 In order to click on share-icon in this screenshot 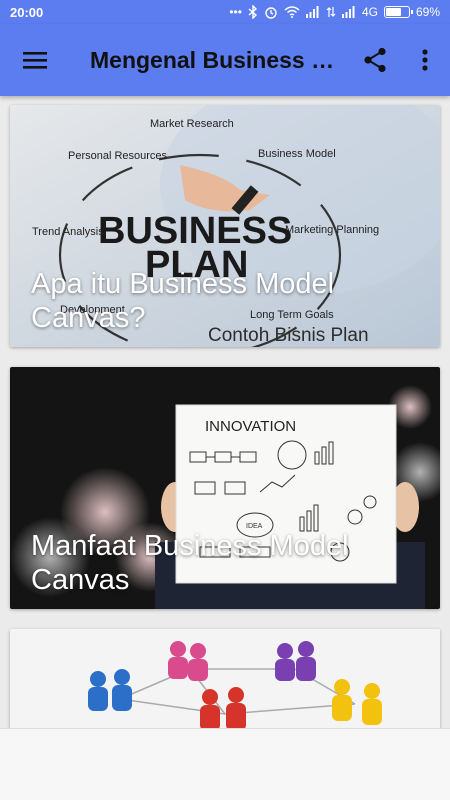, I will do `click(375, 60)`.